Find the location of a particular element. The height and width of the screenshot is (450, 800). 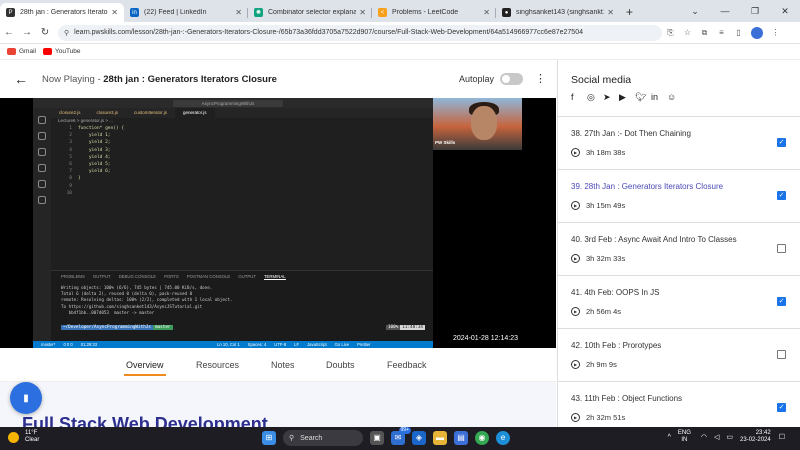

translate-icon: ⎘ is located at coordinates (670, 33).